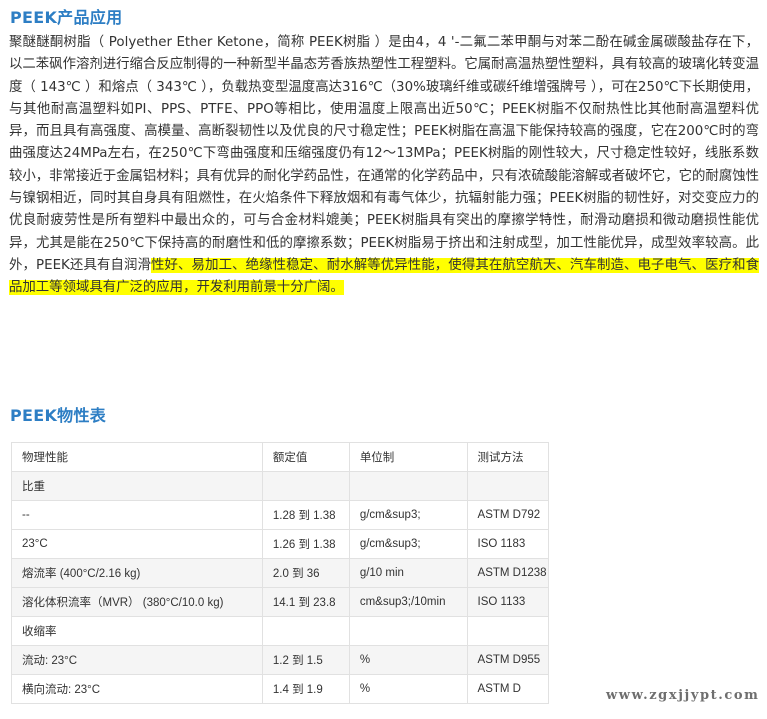  I want to click on header-unit: 单位制, so click(408, 457).